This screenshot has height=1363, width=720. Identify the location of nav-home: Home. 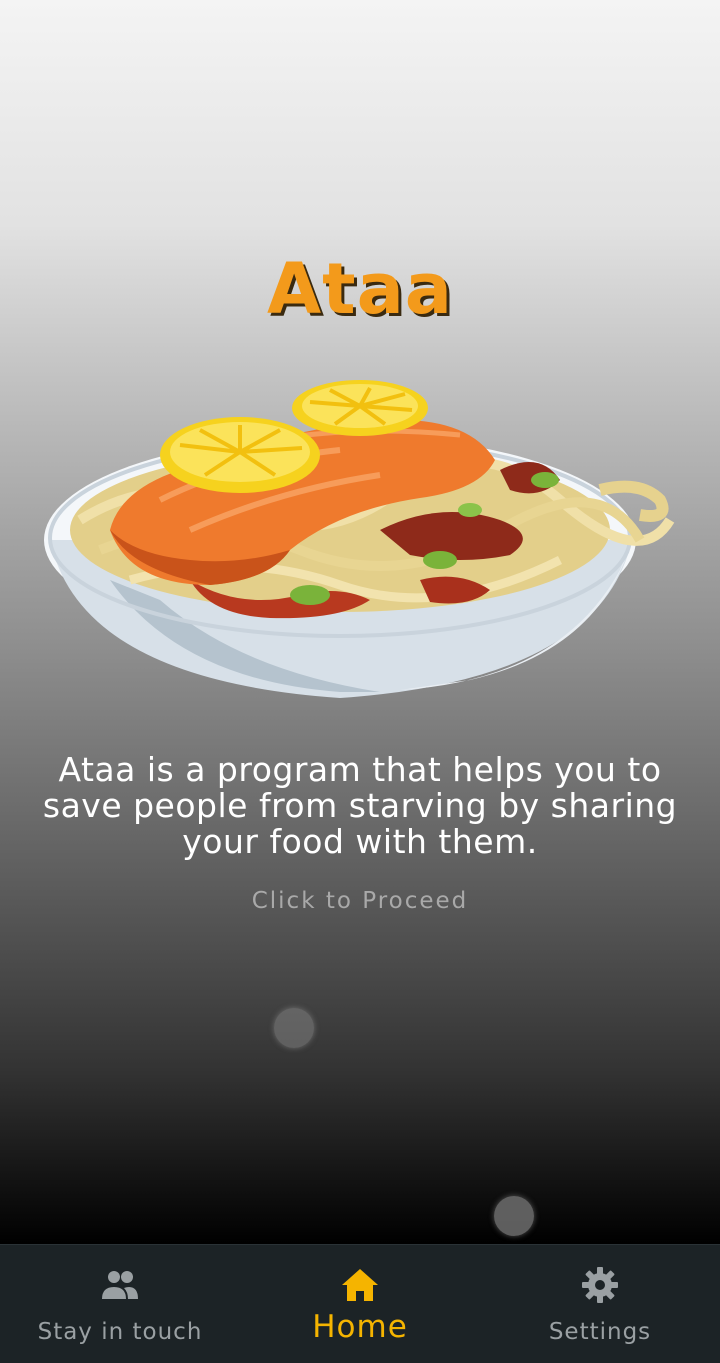
(360, 1304).